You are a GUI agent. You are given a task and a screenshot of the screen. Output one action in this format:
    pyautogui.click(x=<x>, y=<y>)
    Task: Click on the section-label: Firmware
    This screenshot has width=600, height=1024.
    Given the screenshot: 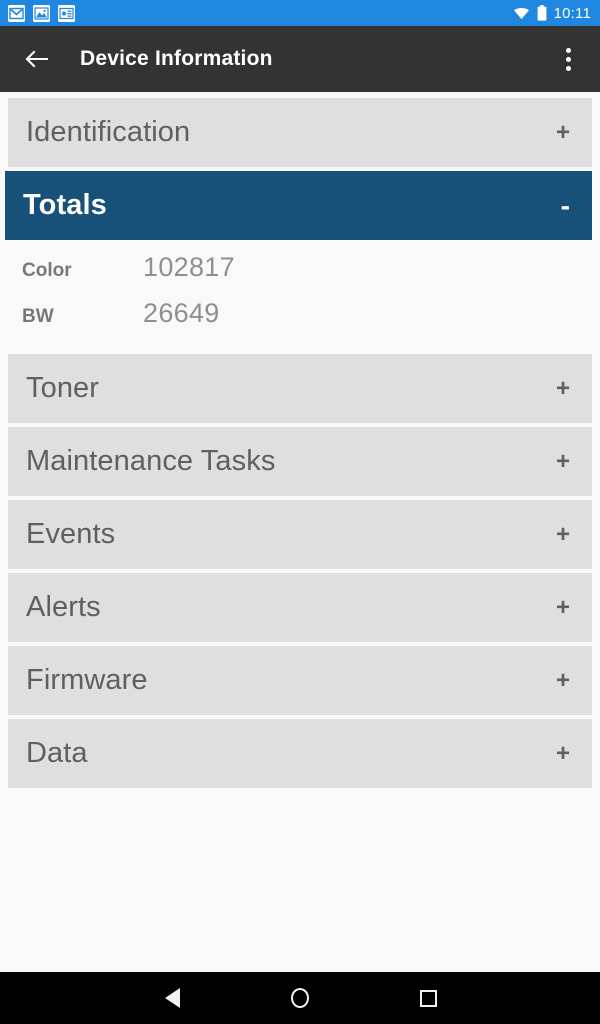 What is the action you would take?
    pyautogui.click(x=87, y=680)
    